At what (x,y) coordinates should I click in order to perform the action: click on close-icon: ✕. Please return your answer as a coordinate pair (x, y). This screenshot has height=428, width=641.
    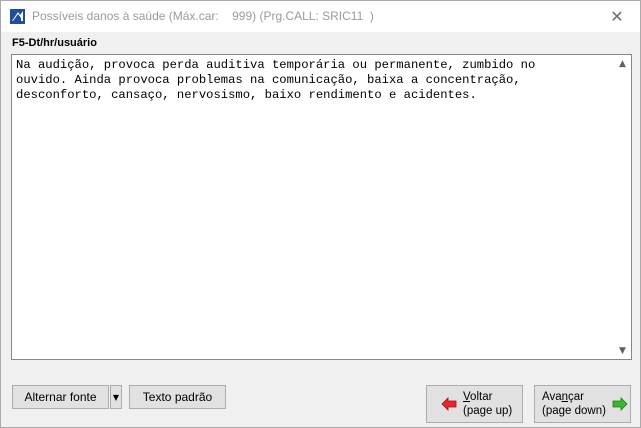
    Looking at the image, I should click on (617, 16).